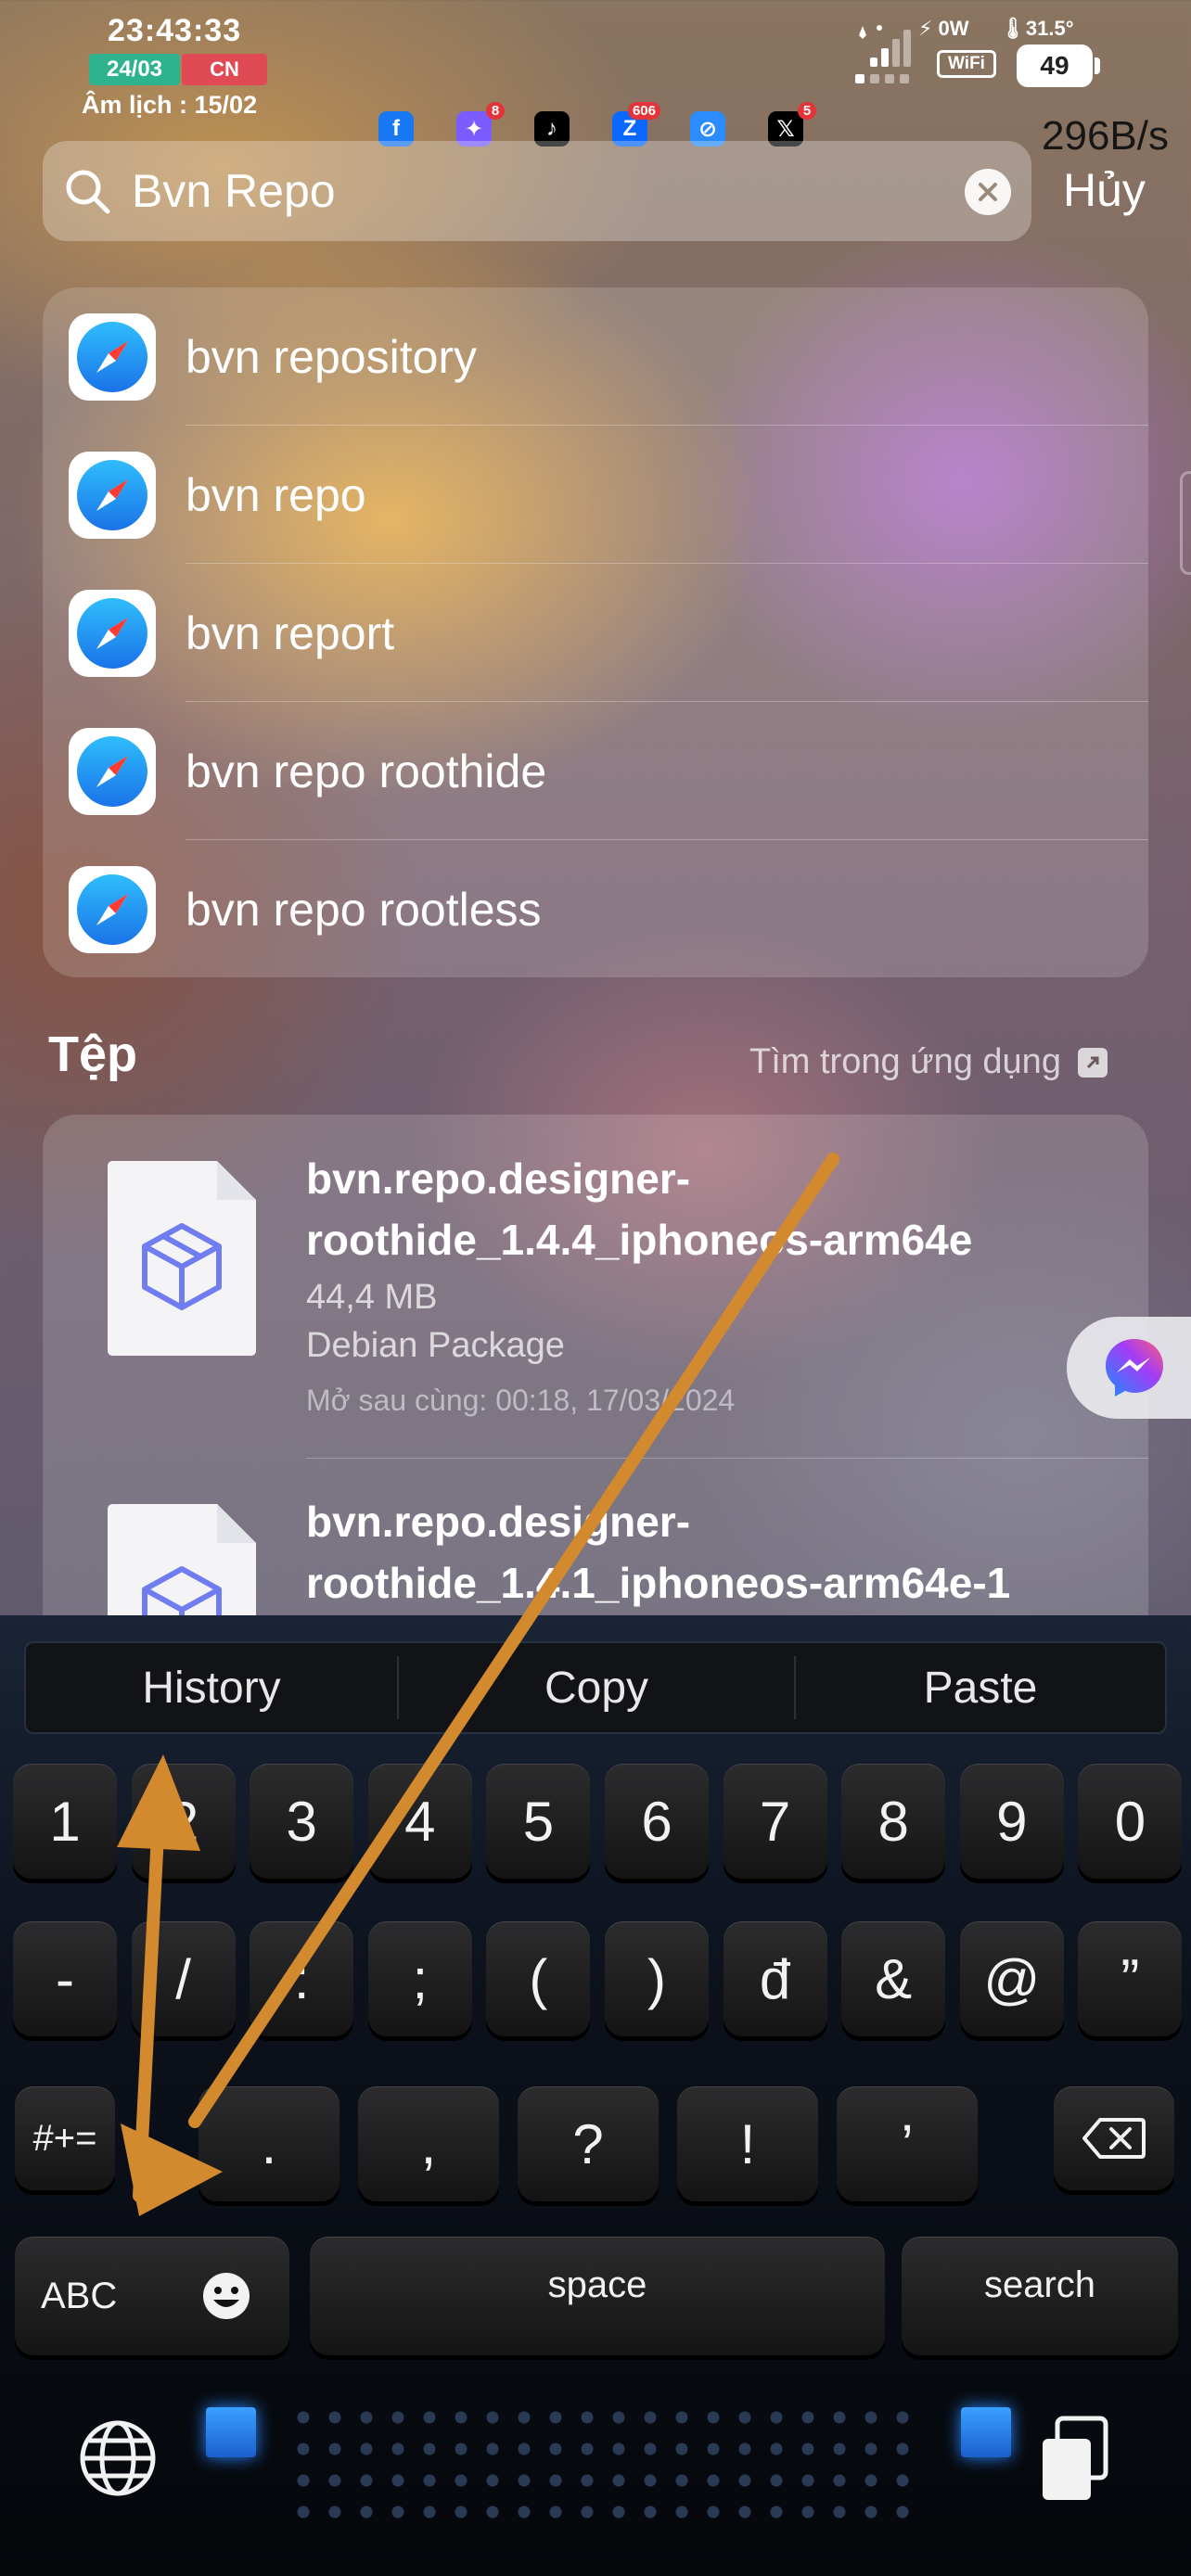 The height and width of the screenshot is (2576, 1191). Describe the element at coordinates (234, 191) in the screenshot. I see `search-input: Bvn Repo` at that location.